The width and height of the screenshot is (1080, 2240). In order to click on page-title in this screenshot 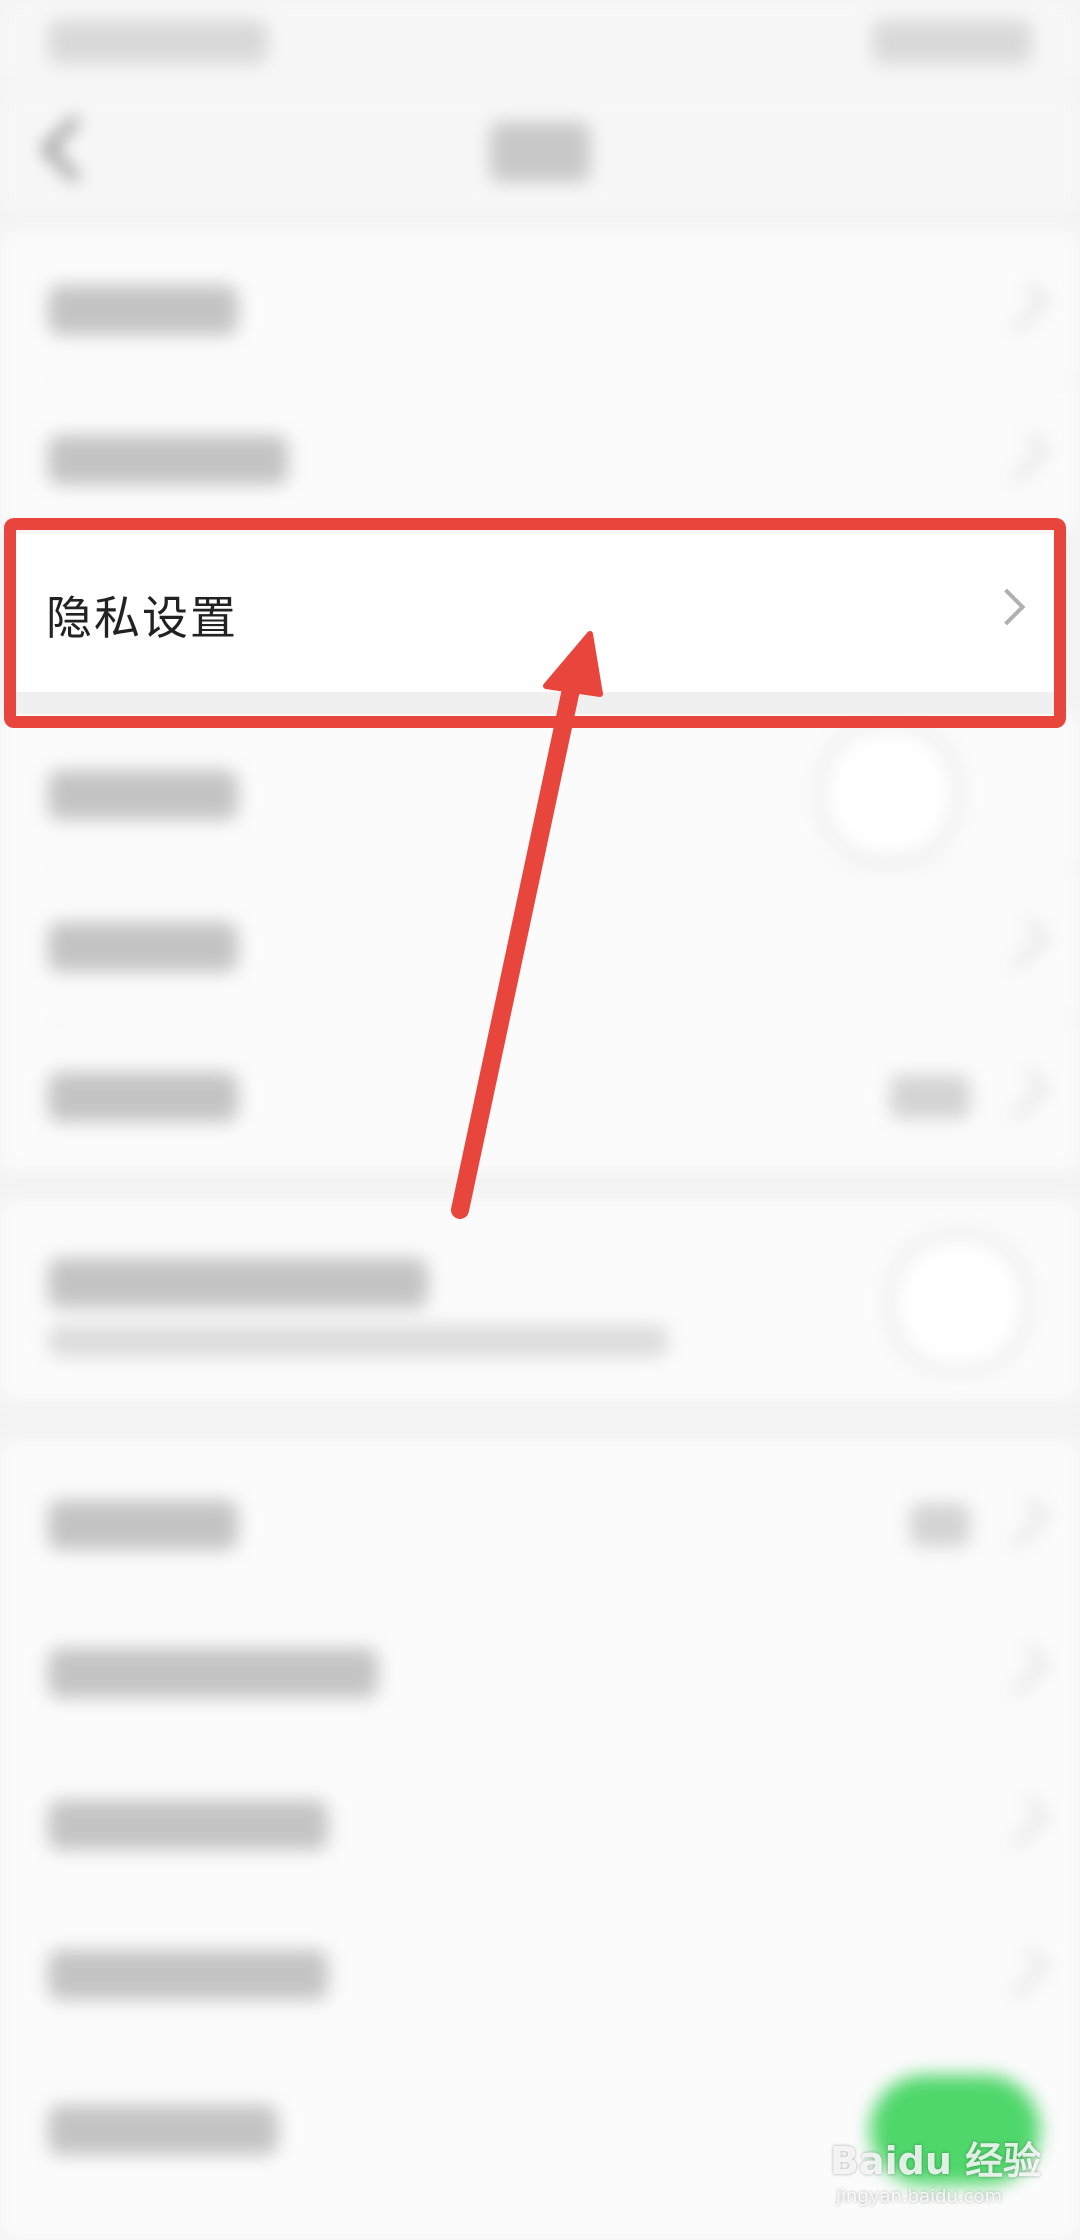, I will do `click(540, 152)`.